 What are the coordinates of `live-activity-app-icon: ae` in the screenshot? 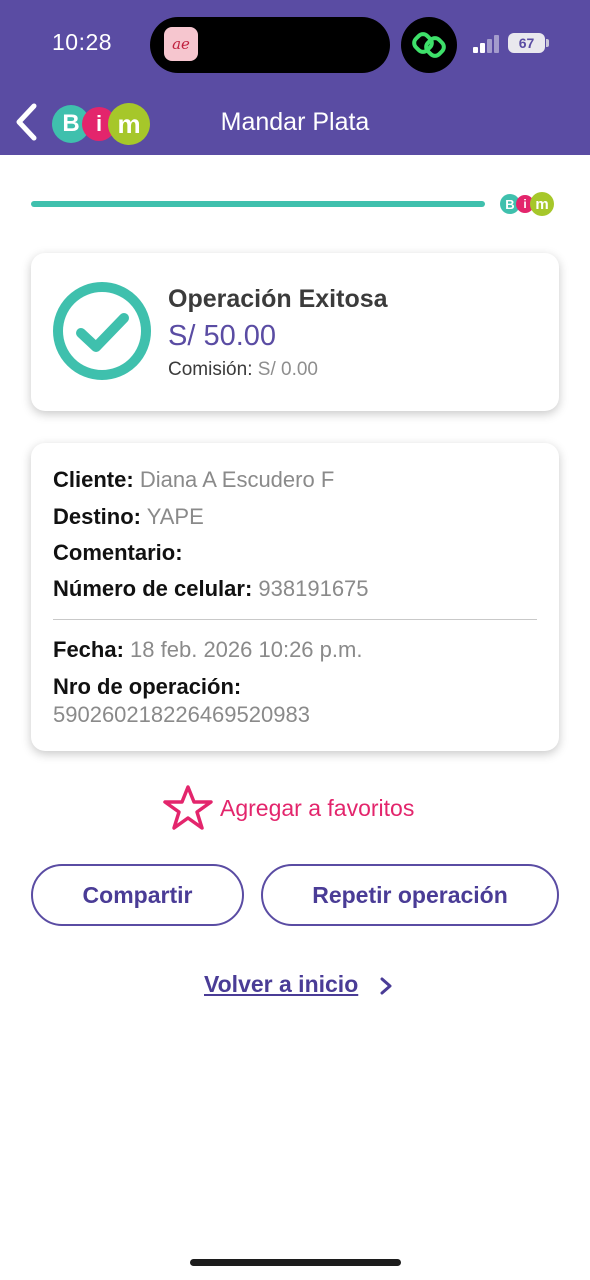 It's located at (181, 44).